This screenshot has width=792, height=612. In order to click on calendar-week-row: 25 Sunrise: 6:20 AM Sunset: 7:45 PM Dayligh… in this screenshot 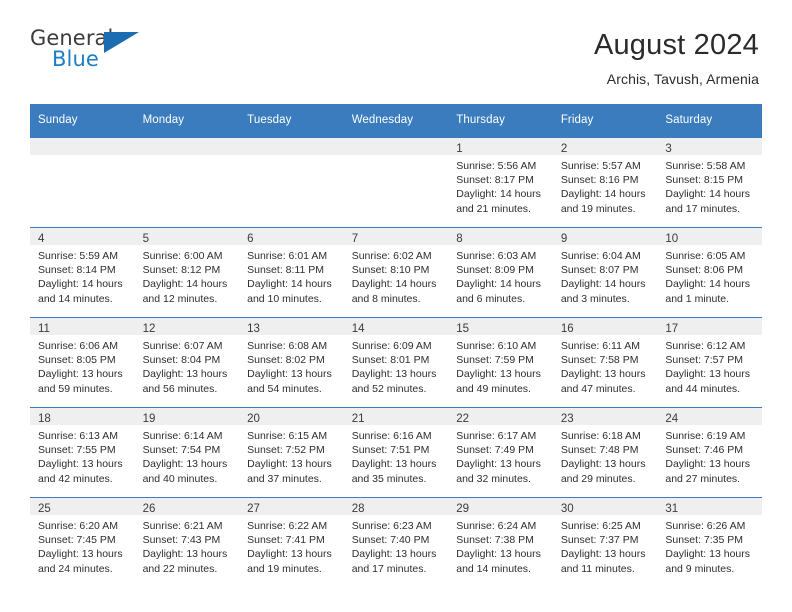, I will do `click(396, 542)`.